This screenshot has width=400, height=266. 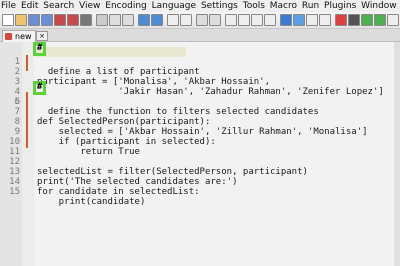 I want to click on code-line: 11, so click(x=200, y=147).